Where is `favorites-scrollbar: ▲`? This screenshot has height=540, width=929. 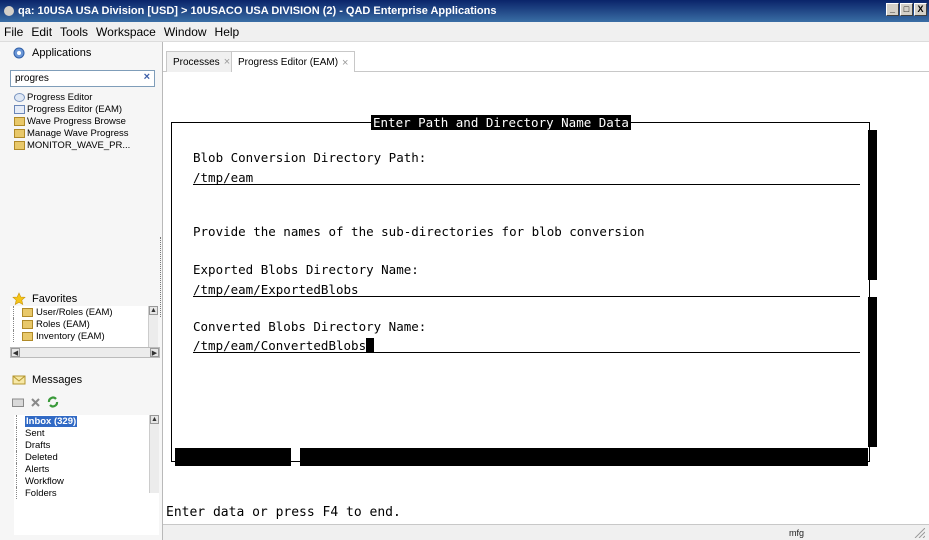 favorites-scrollbar: ▲ is located at coordinates (153, 328).